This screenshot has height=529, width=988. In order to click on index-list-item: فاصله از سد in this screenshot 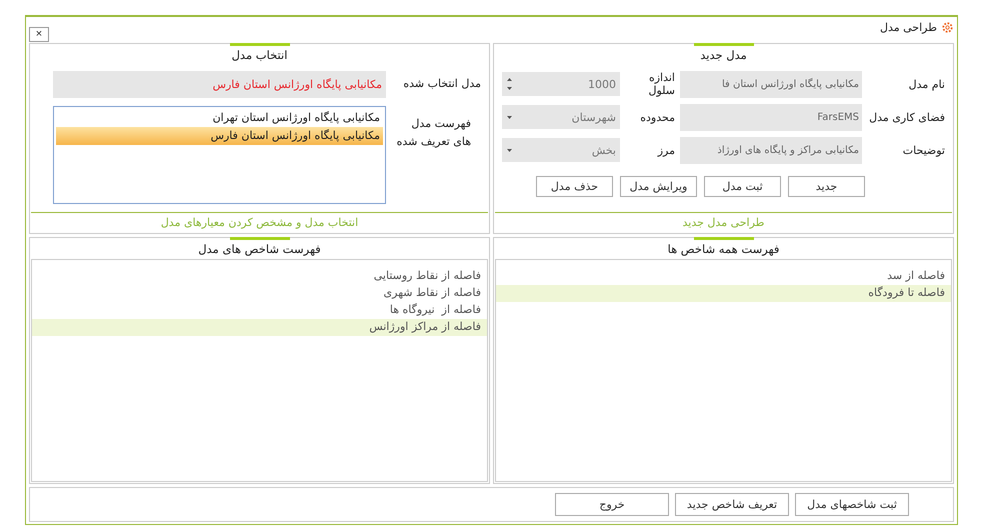, I will do `click(723, 276)`.